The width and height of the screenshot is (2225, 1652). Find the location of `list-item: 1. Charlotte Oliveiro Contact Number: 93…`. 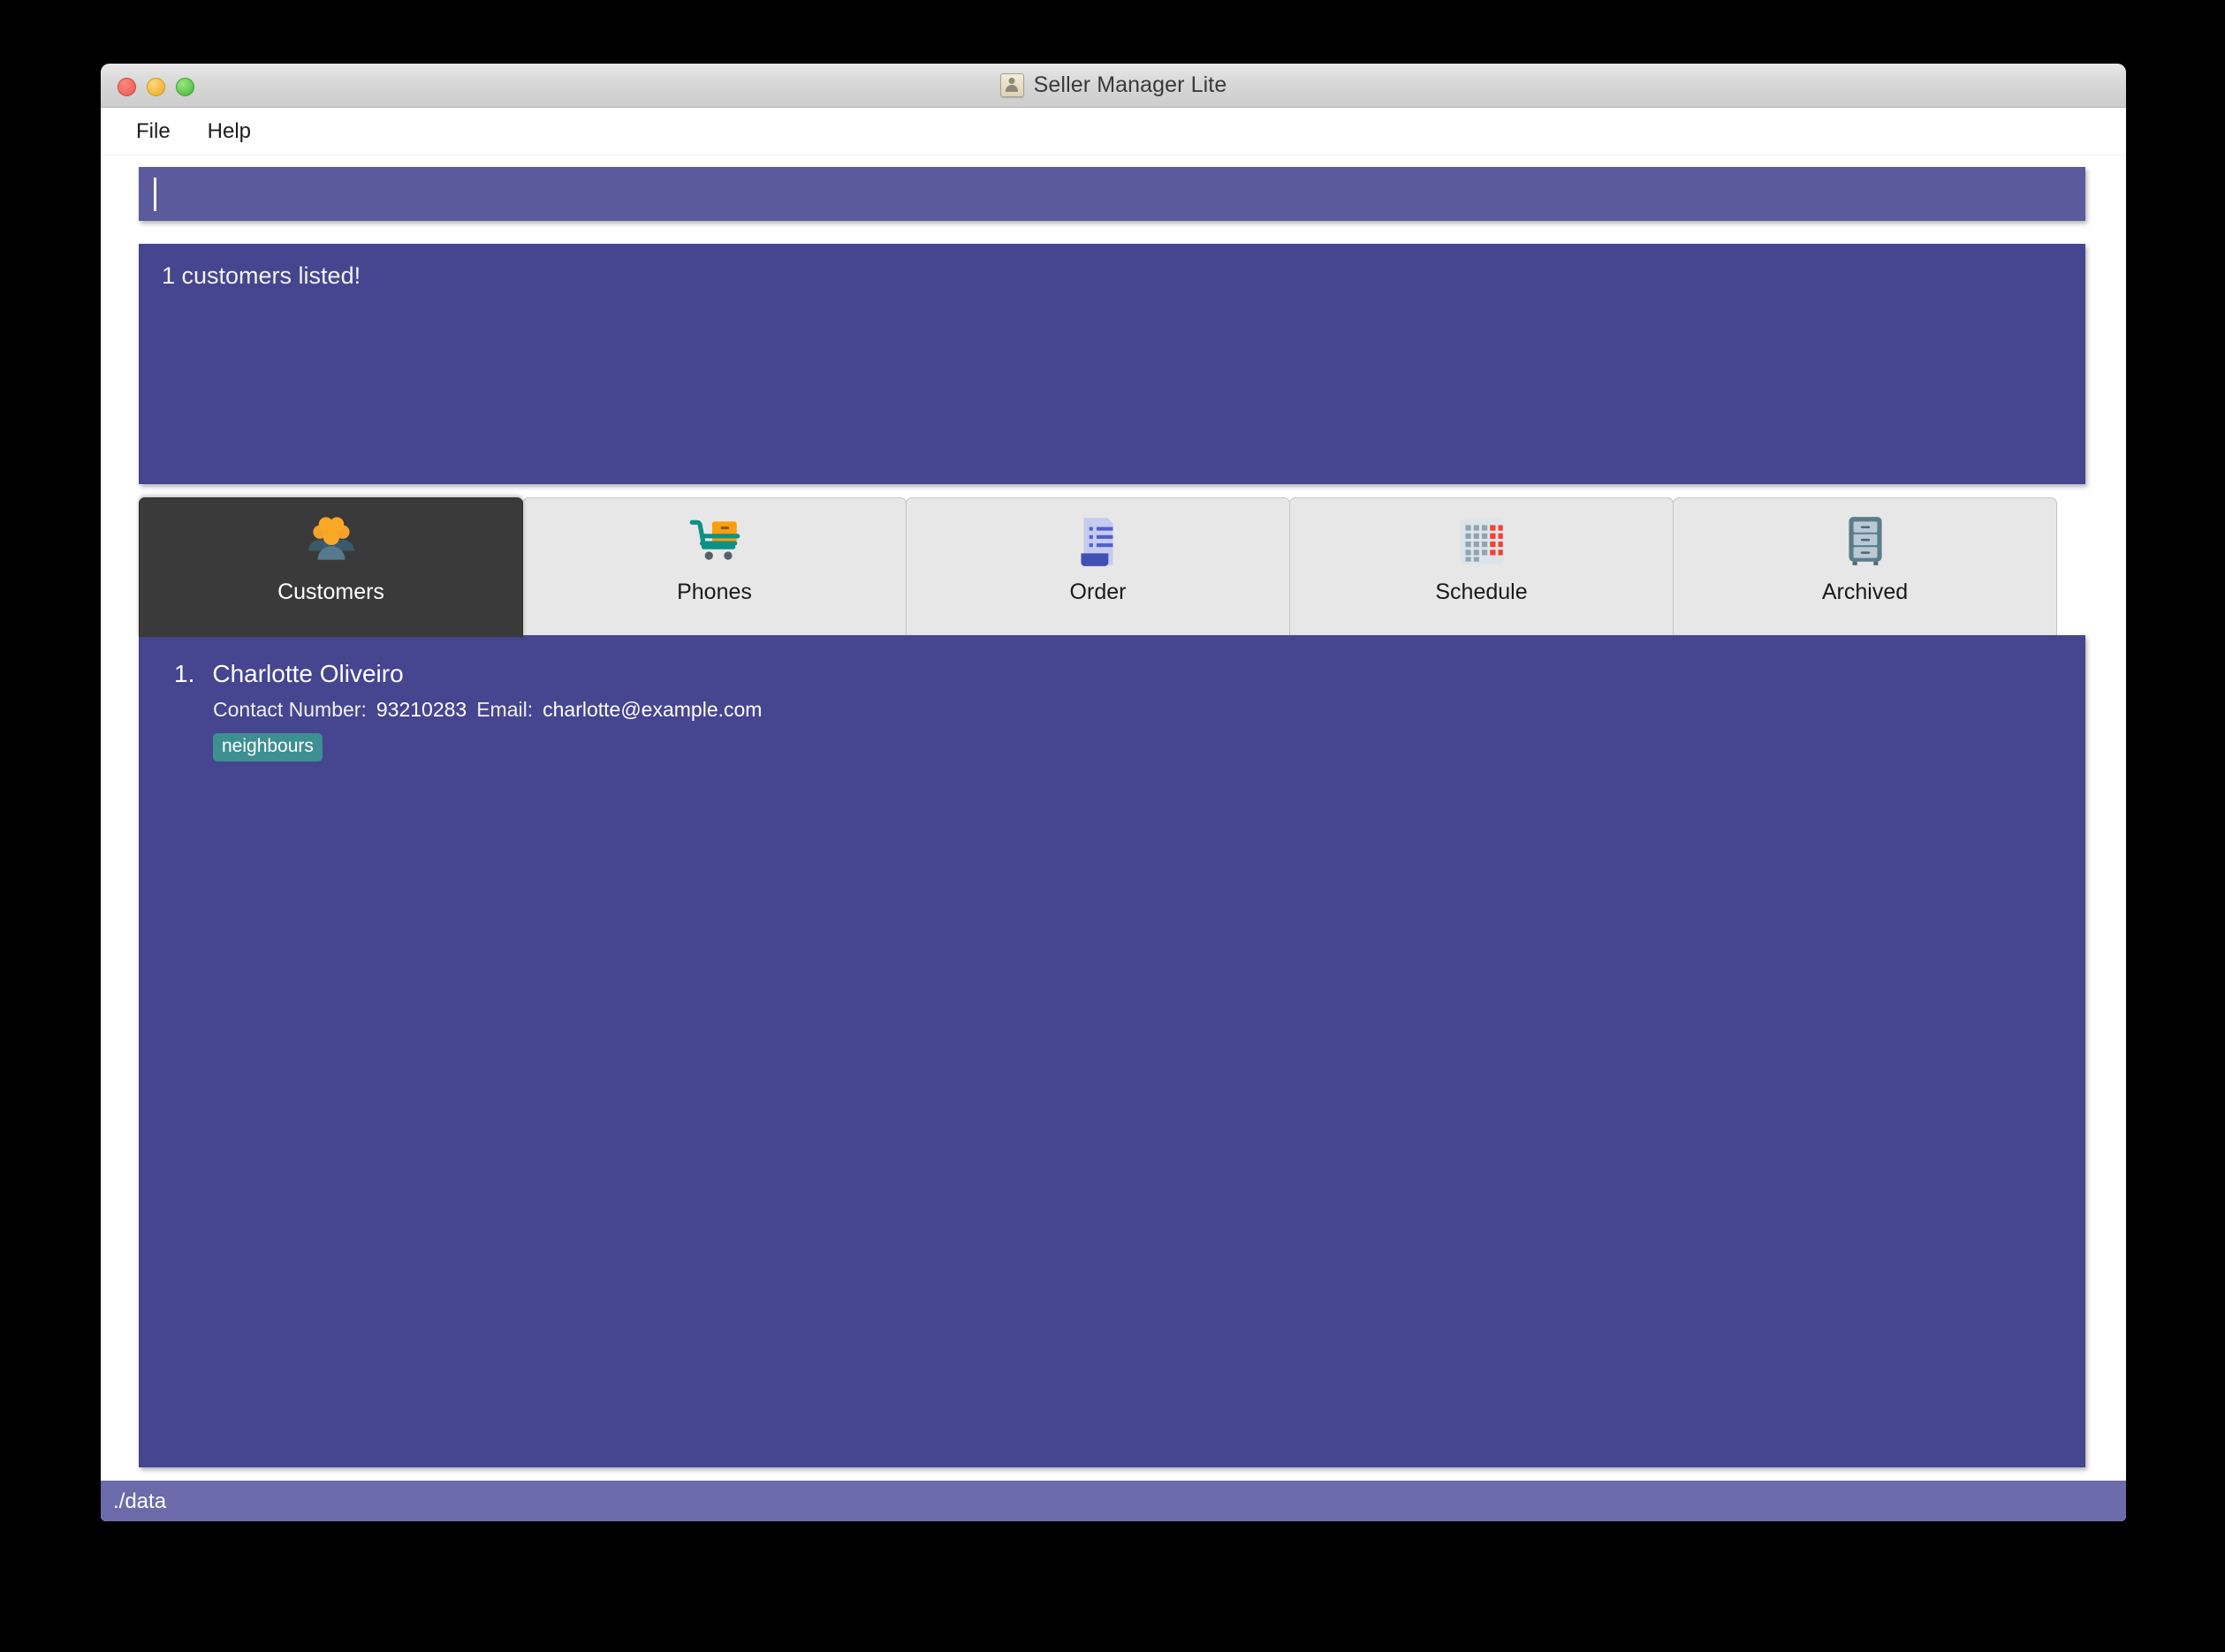

list-item: 1. Charlotte Oliveiro Contact Number: 93… is located at coordinates (1112, 712).